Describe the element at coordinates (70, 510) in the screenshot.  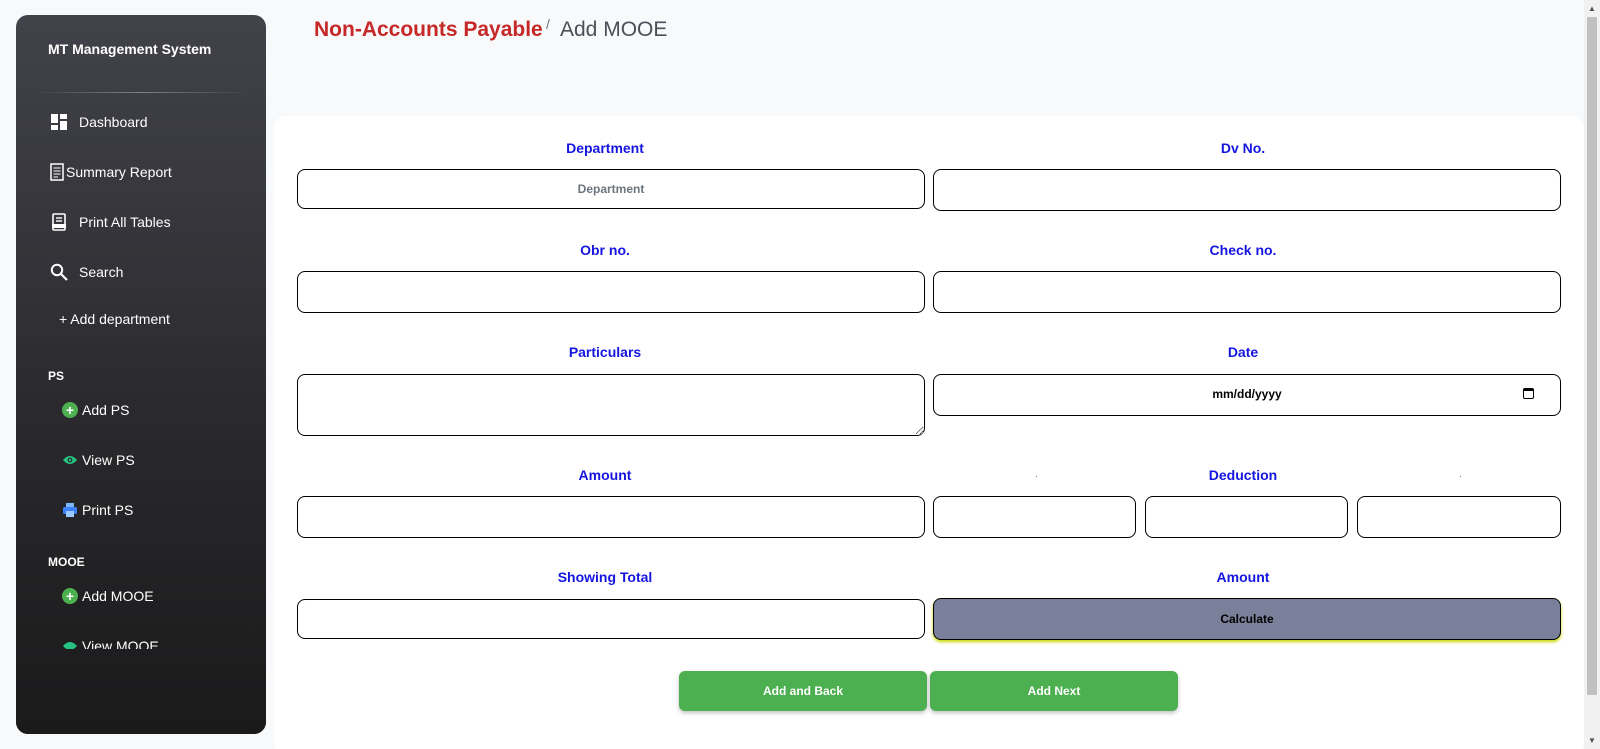
I see `printer-icon` at that location.